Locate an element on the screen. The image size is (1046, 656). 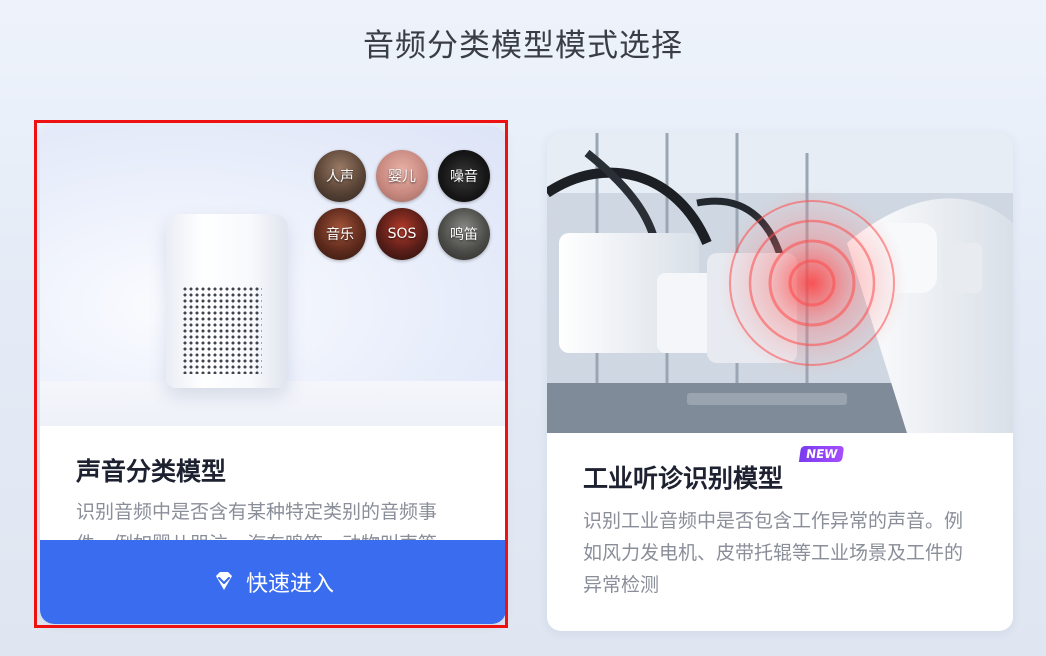
smart-speaker is located at coordinates (227, 301).